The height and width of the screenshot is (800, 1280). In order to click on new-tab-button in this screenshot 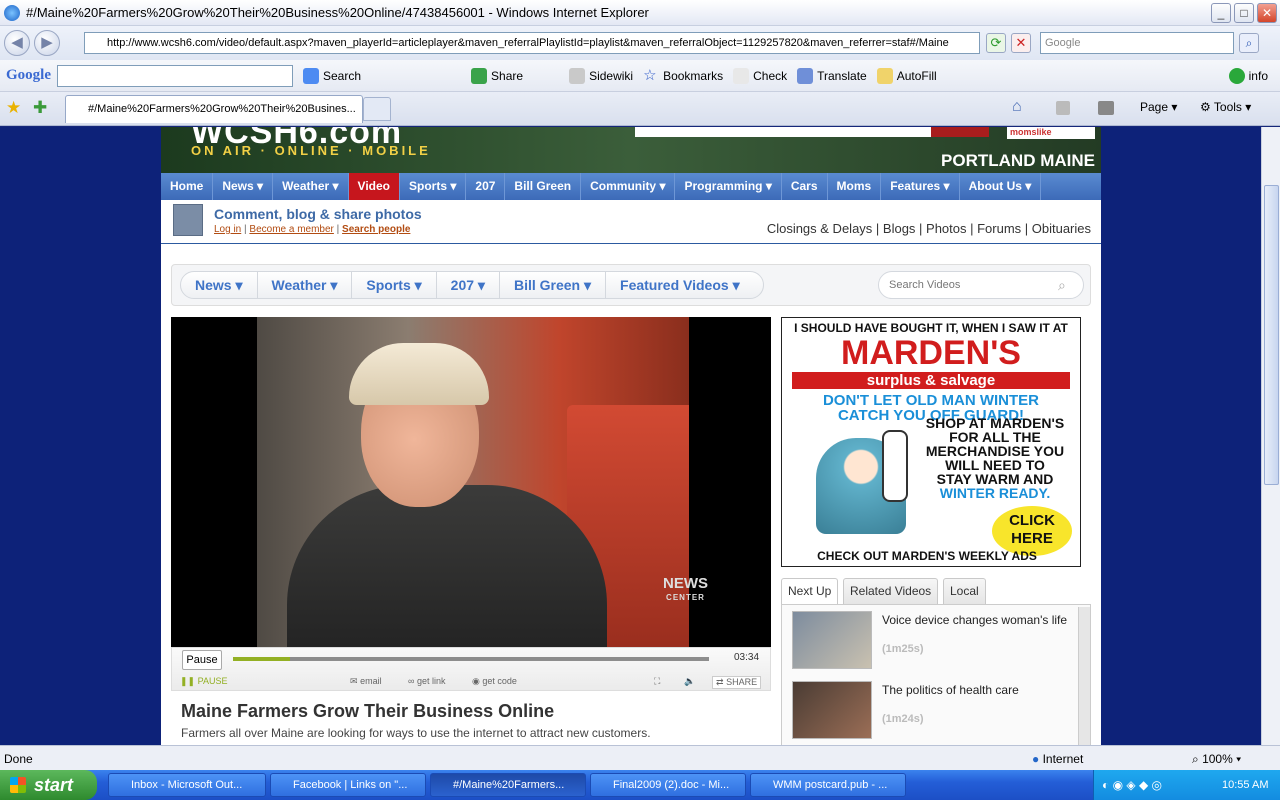, I will do `click(377, 109)`.